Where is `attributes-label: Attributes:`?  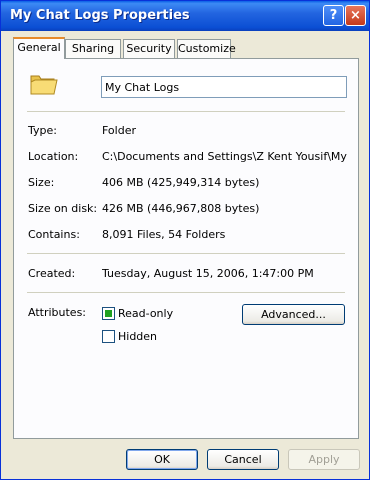
attributes-label: Attributes: is located at coordinates (57, 312).